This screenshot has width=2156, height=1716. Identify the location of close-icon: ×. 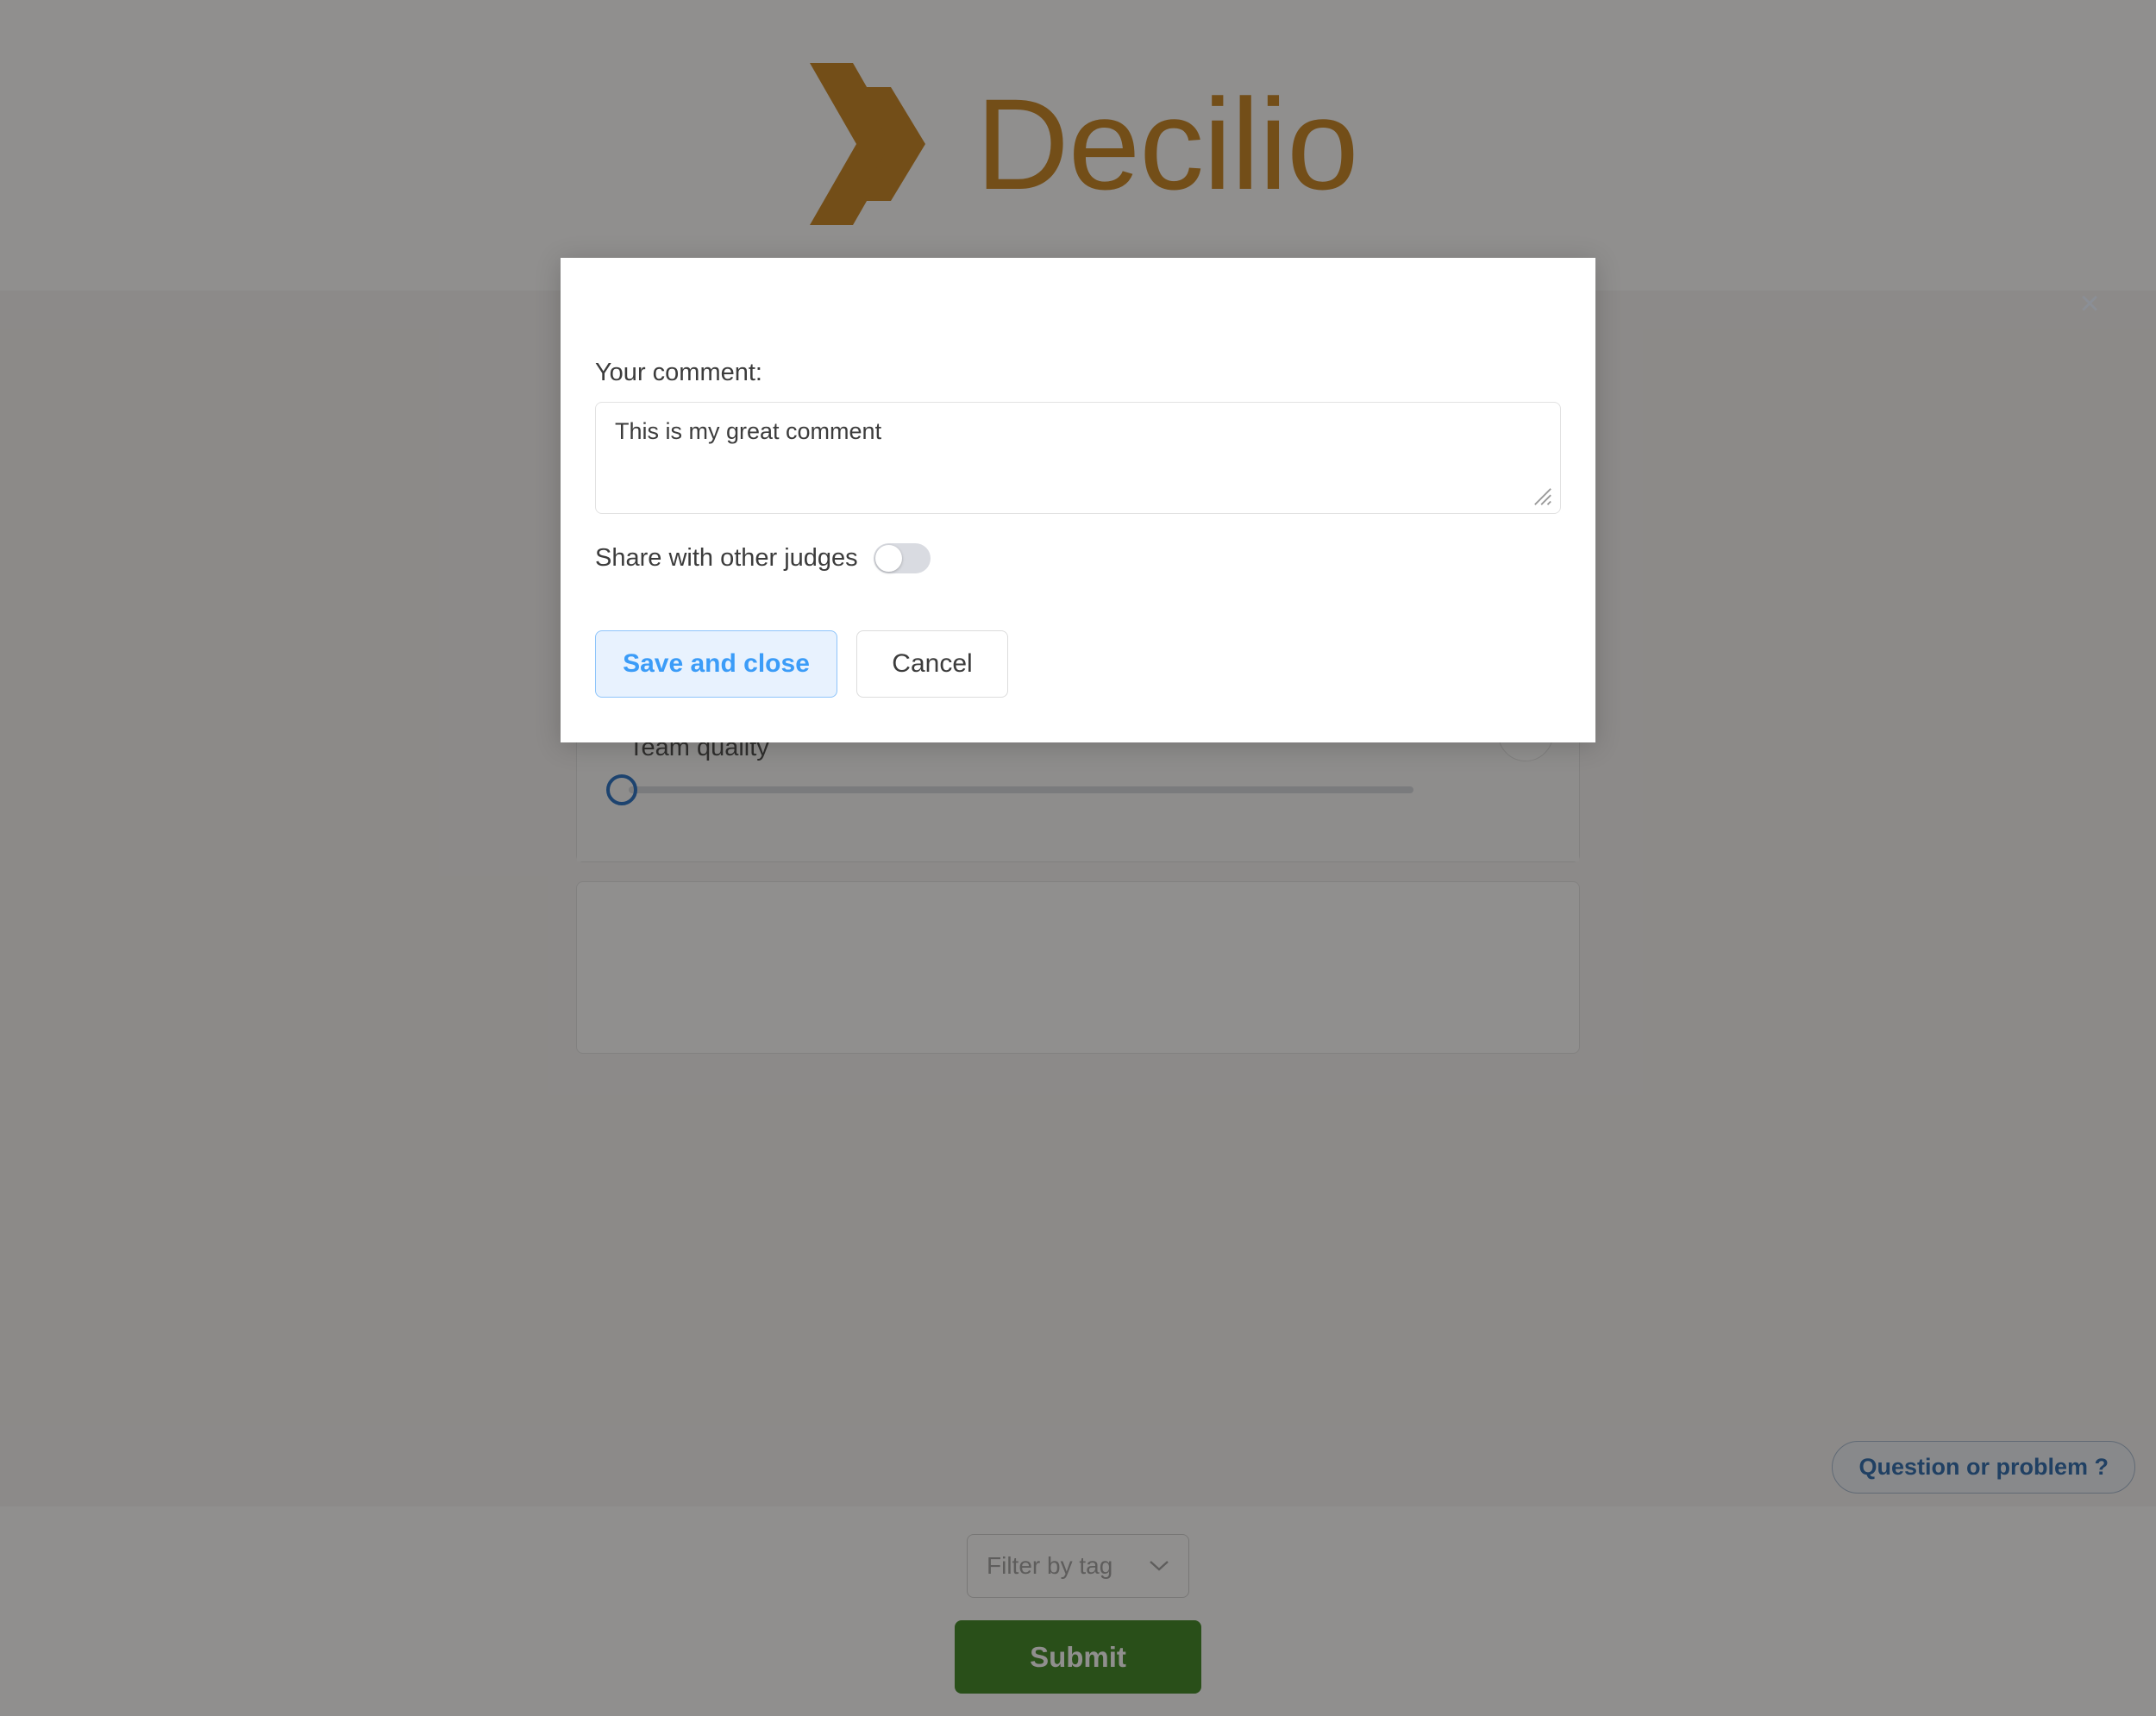
(2090, 304).